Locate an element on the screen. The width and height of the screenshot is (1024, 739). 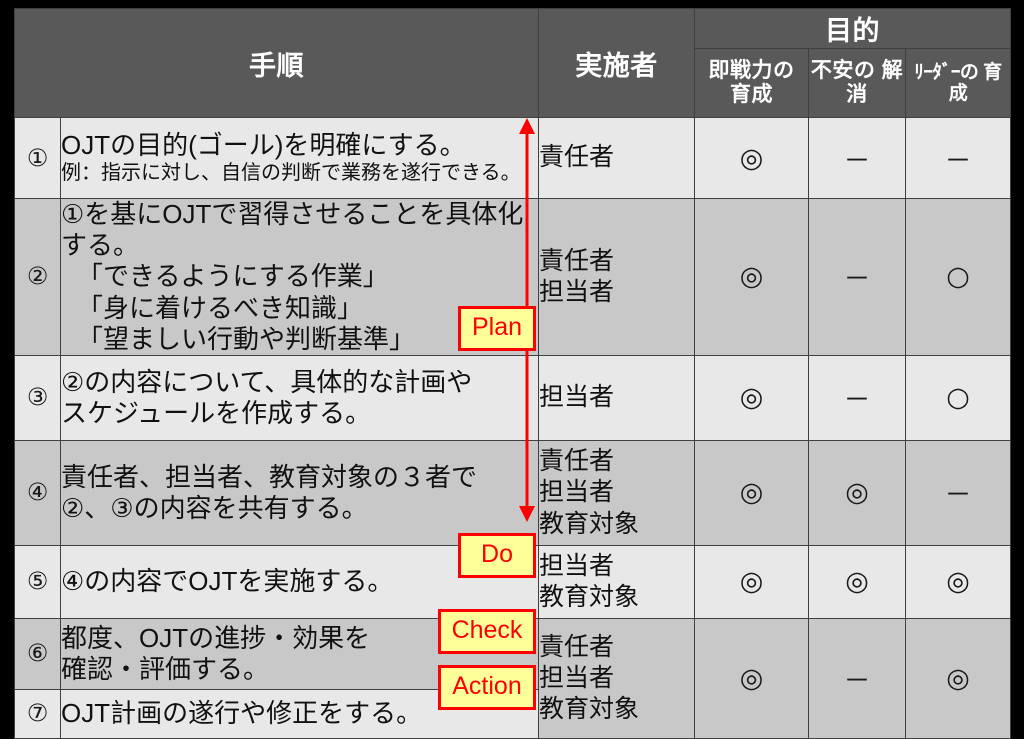
header-line: ﾘｰﾀﾞｰの is located at coordinates (946, 72).